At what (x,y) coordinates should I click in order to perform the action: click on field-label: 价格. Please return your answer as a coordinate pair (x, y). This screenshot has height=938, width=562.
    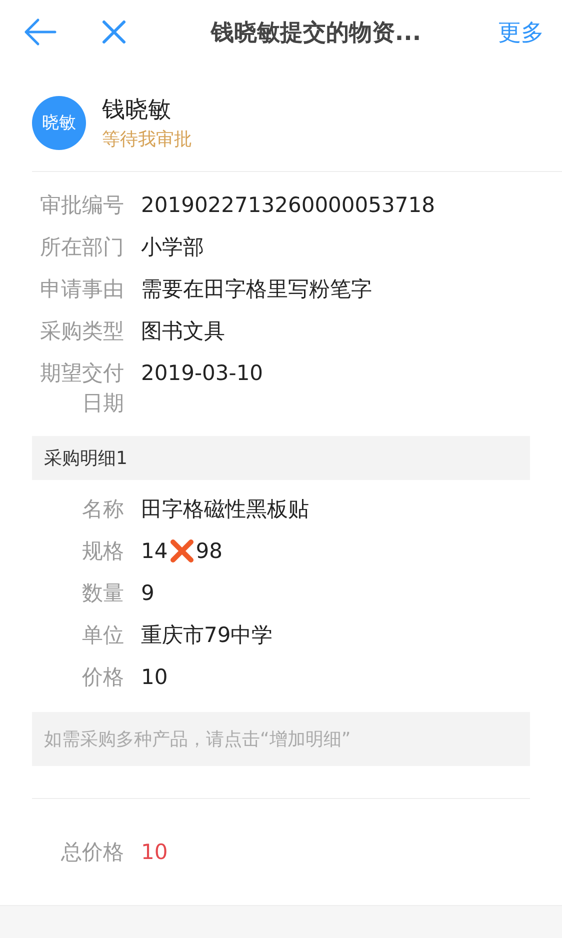
    Looking at the image, I should click on (102, 677).